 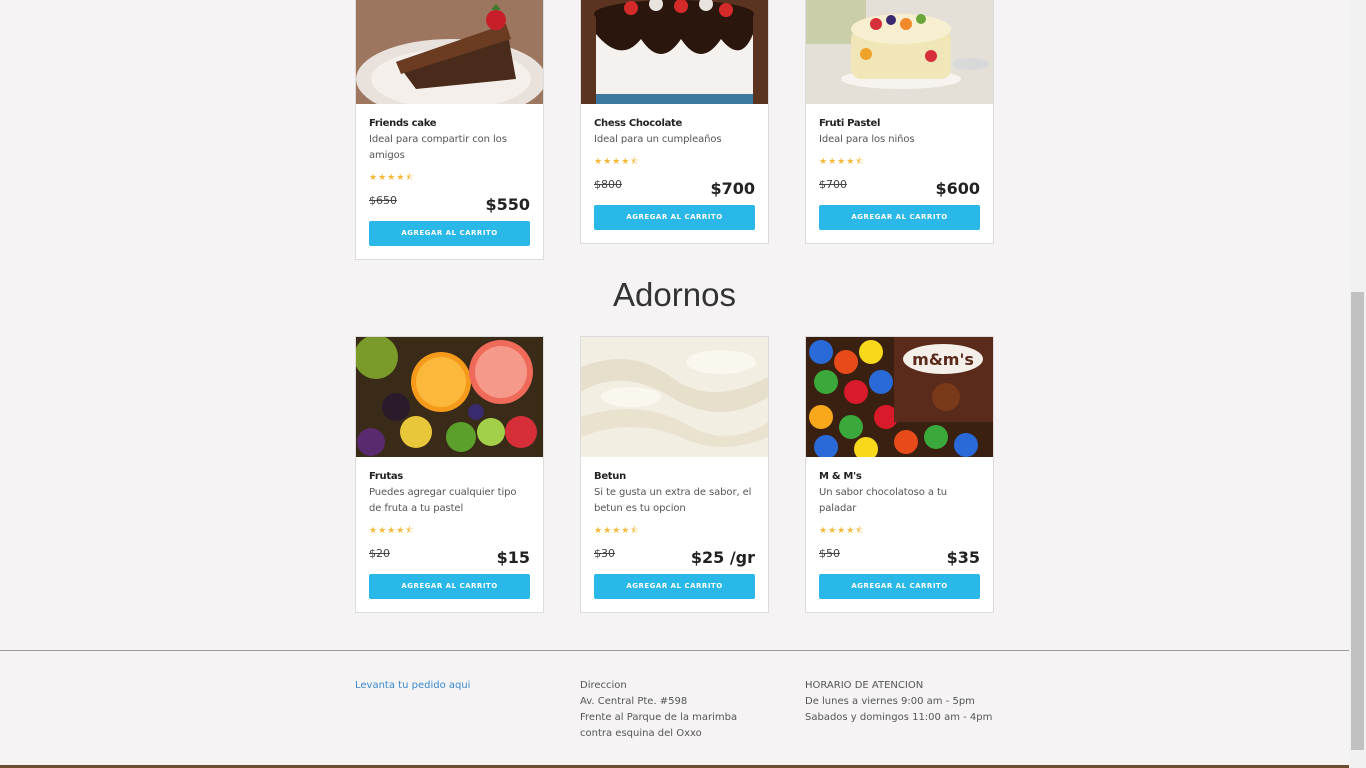 I want to click on mms-candy-image: m&m's, so click(x=899, y=397).